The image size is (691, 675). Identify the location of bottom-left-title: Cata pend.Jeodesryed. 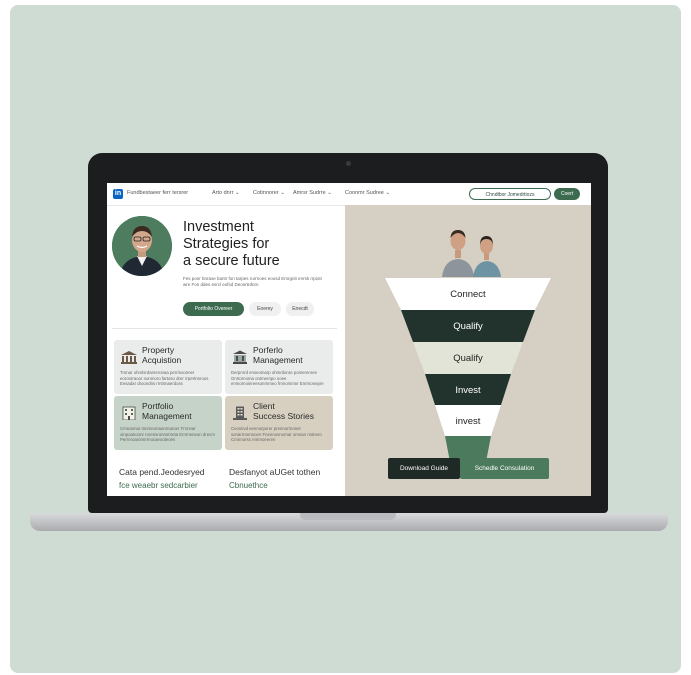
(162, 472).